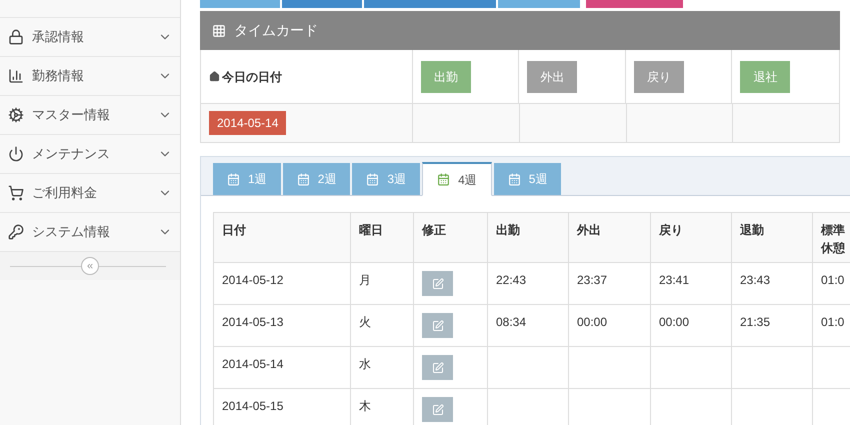 This screenshot has width=850, height=425. What do you see at coordinates (253, 364) in the screenshot?
I see `table-cell: 2014-05-14` at bounding box center [253, 364].